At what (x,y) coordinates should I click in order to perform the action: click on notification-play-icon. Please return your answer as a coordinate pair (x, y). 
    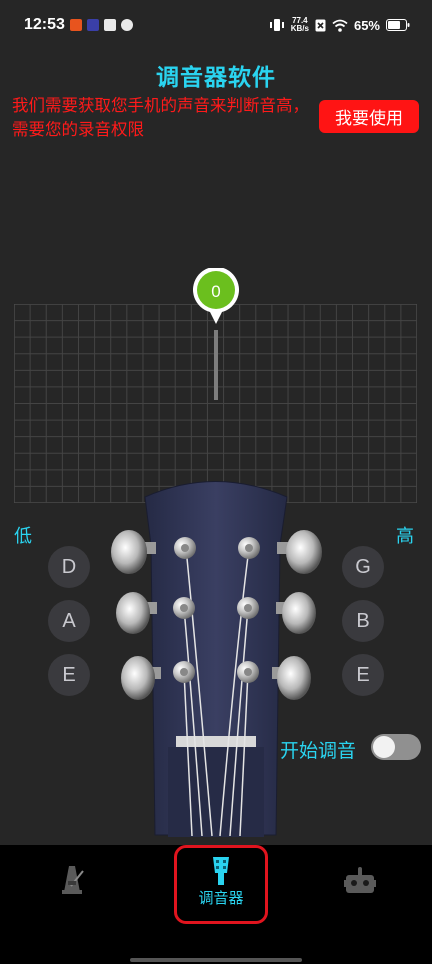
    Looking at the image, I should click on (93, 25).